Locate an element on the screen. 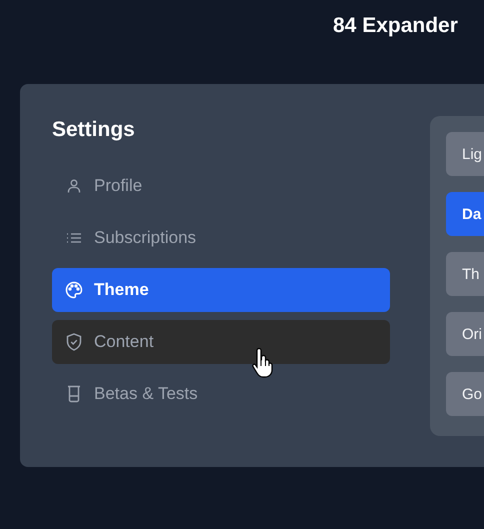 The image size is (484, 529). theme-option: Go is located at coordinates (465, 394).